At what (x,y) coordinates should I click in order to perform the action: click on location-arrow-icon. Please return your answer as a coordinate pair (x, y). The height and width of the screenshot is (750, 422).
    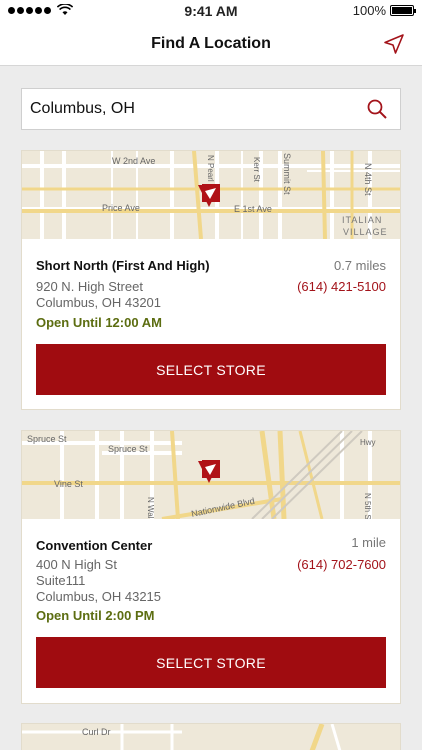
    Looking at the image, I should click on (394, 44).